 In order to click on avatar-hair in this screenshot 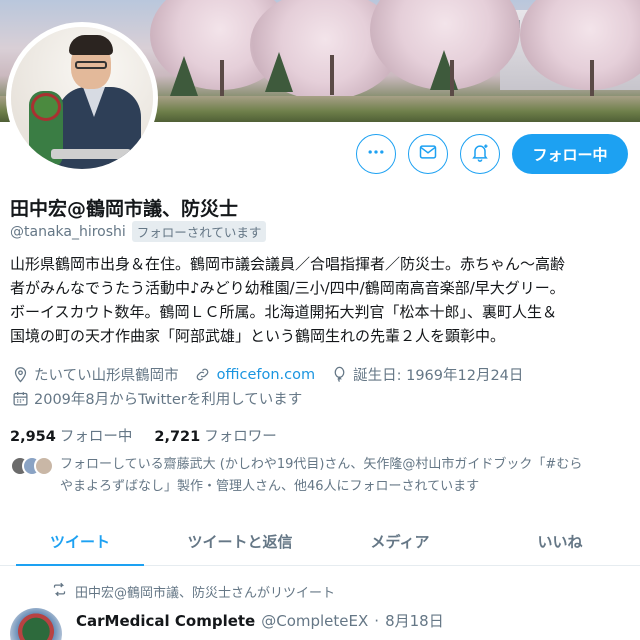, I will do `click(91, 45)`.